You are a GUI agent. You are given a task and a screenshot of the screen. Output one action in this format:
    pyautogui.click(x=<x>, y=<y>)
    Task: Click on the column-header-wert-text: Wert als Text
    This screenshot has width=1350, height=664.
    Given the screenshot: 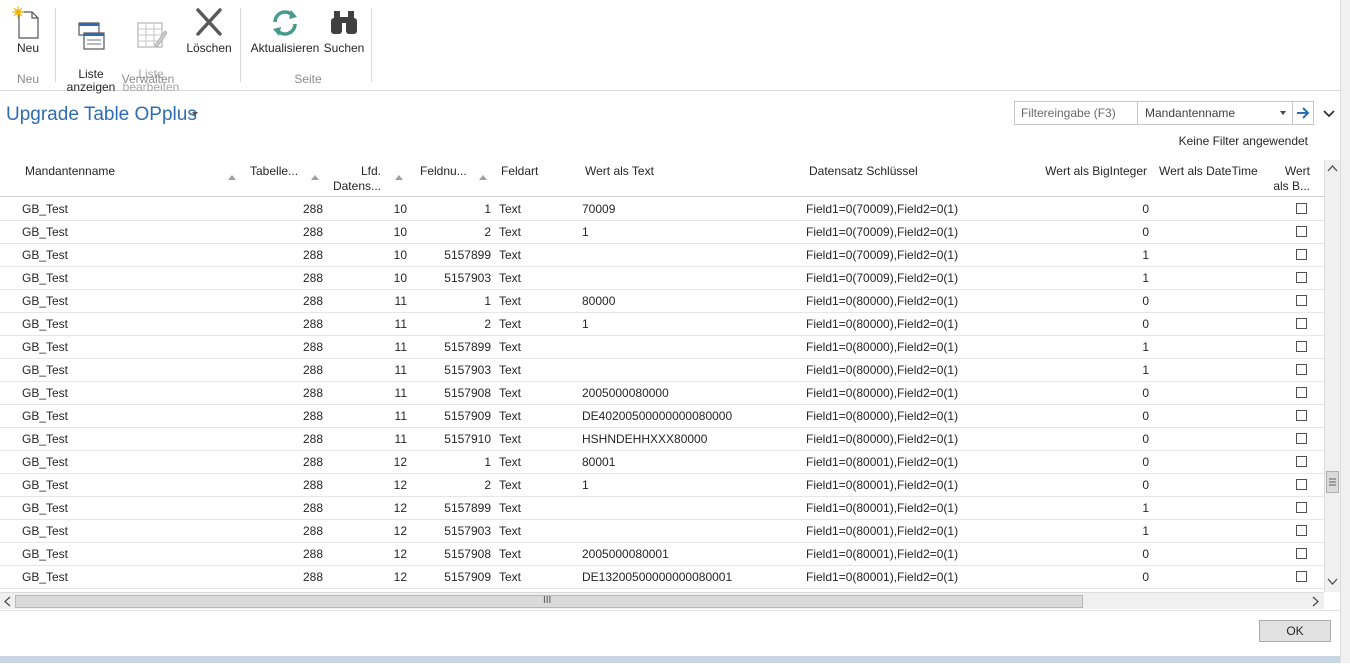 What is the action you would take?
    pyautogui.click(x=619, y=171)
    